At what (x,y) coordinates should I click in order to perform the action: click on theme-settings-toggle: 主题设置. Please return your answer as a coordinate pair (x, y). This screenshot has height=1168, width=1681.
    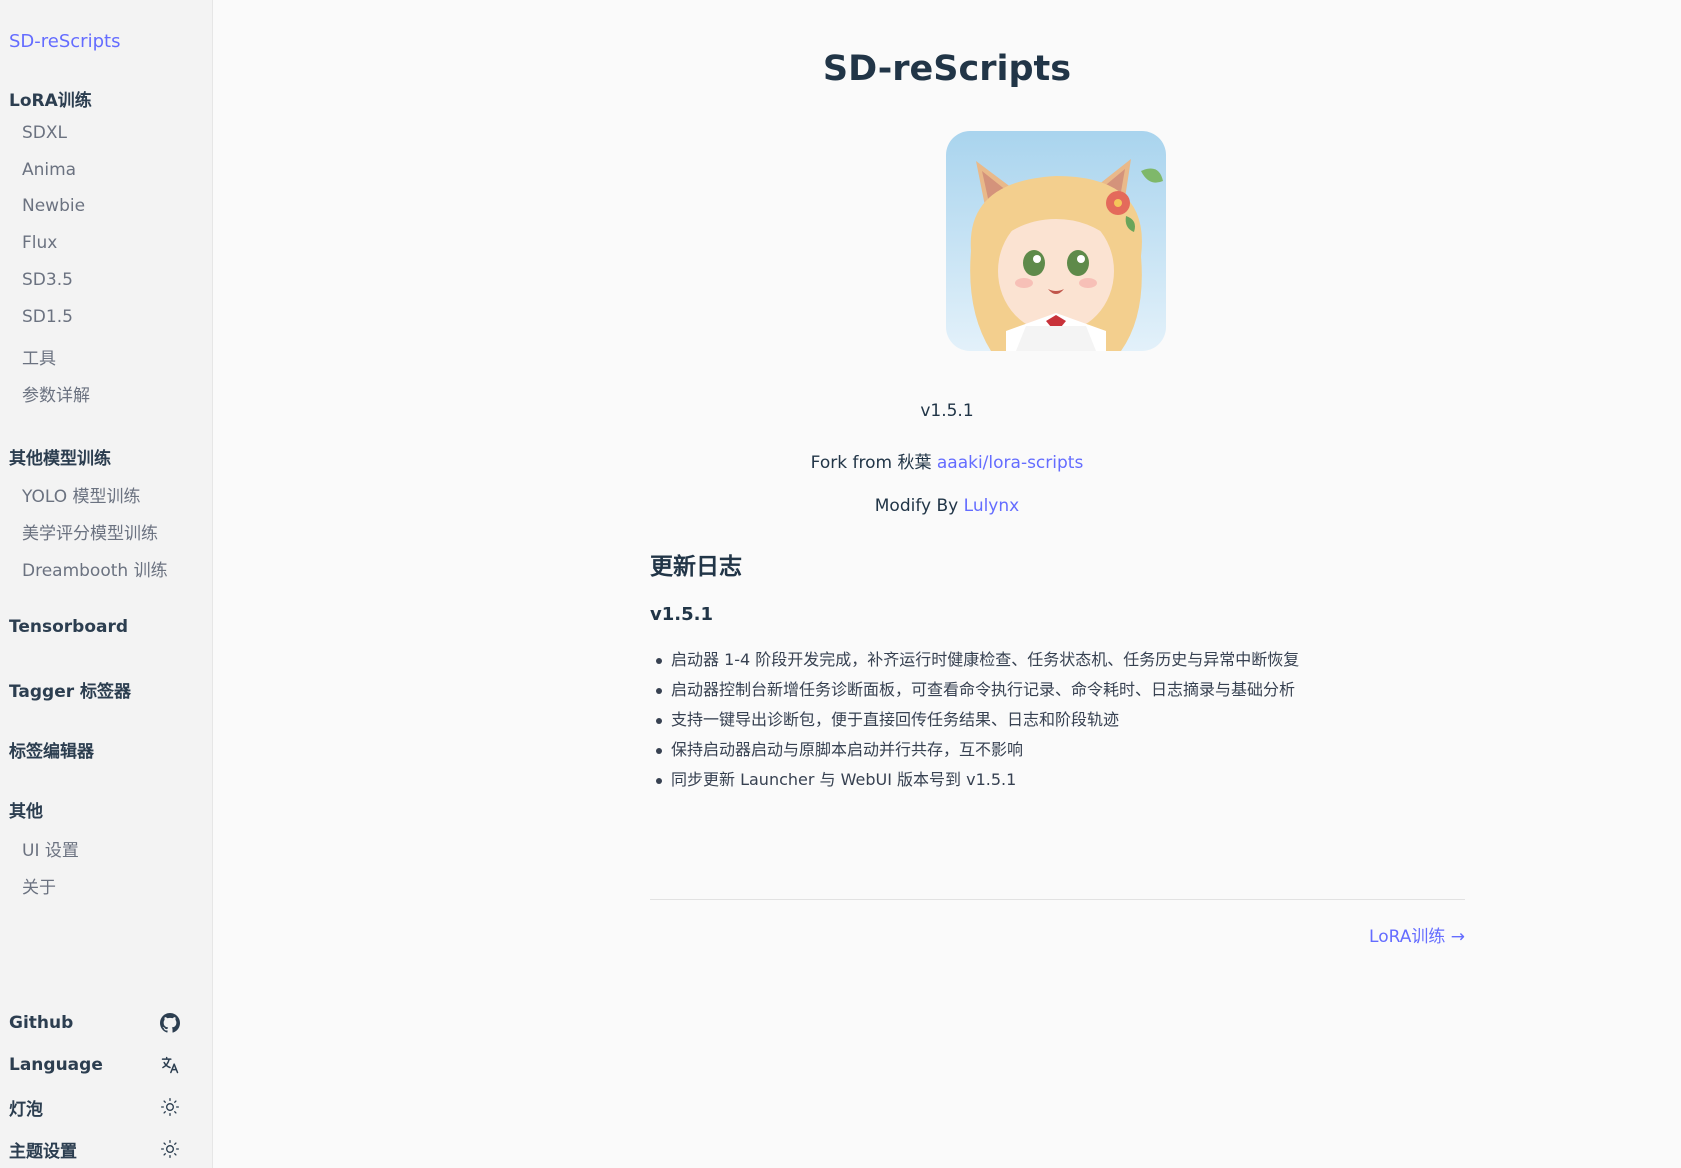
    Looking at the image, I should click on (95, 1149).